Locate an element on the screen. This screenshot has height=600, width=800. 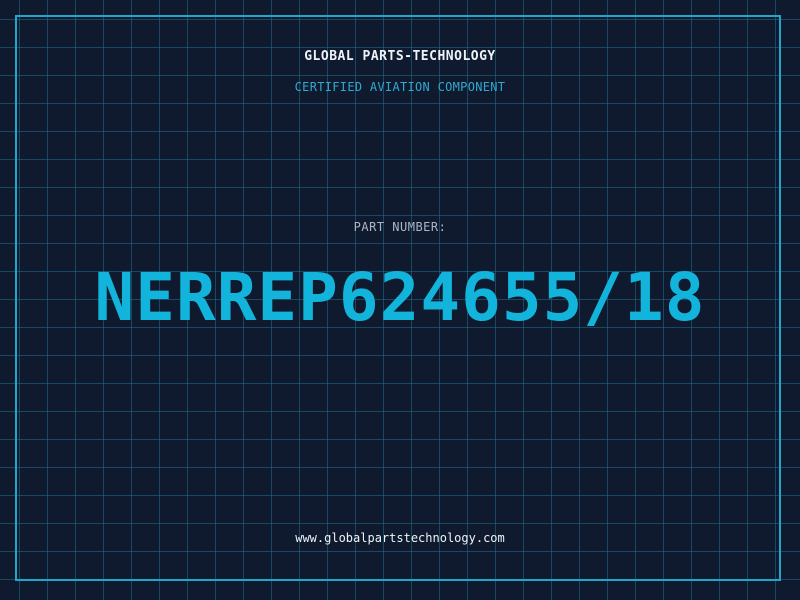
part-number-value: NERREP624655/18 is located at coordinates (400, 297).